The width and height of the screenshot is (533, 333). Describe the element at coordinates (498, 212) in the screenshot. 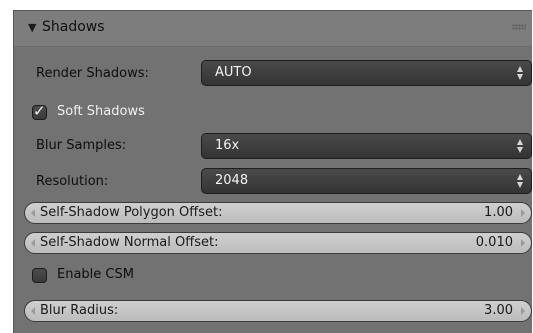

I see `polygon-offset-value: 1.00` at that location.